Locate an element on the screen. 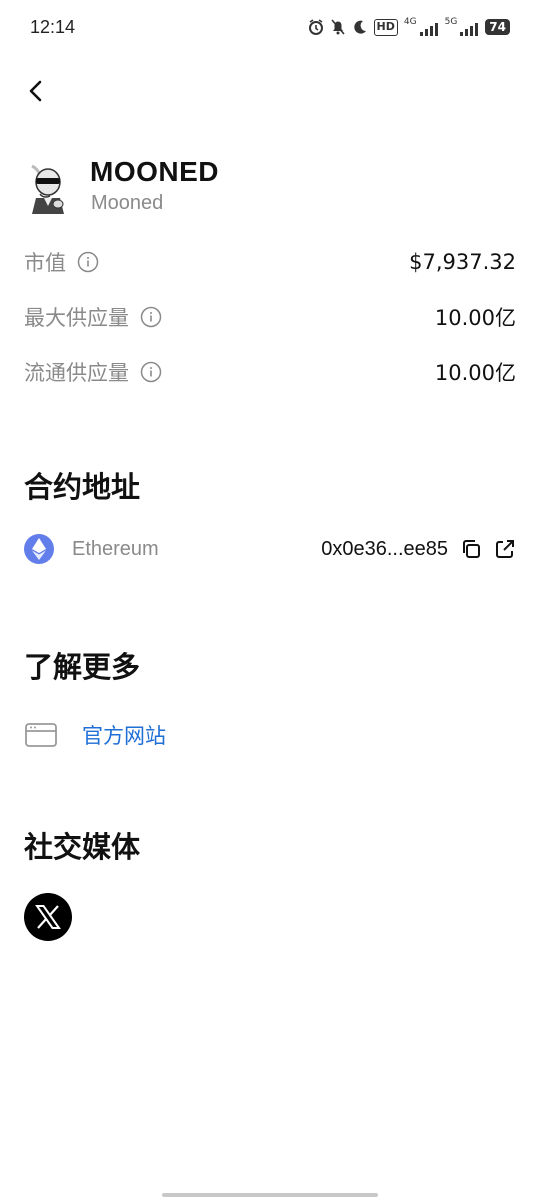 The height and width of the screenshot is (1200, 540). token-symbol: MOONED is located at coordinates (154, 171).